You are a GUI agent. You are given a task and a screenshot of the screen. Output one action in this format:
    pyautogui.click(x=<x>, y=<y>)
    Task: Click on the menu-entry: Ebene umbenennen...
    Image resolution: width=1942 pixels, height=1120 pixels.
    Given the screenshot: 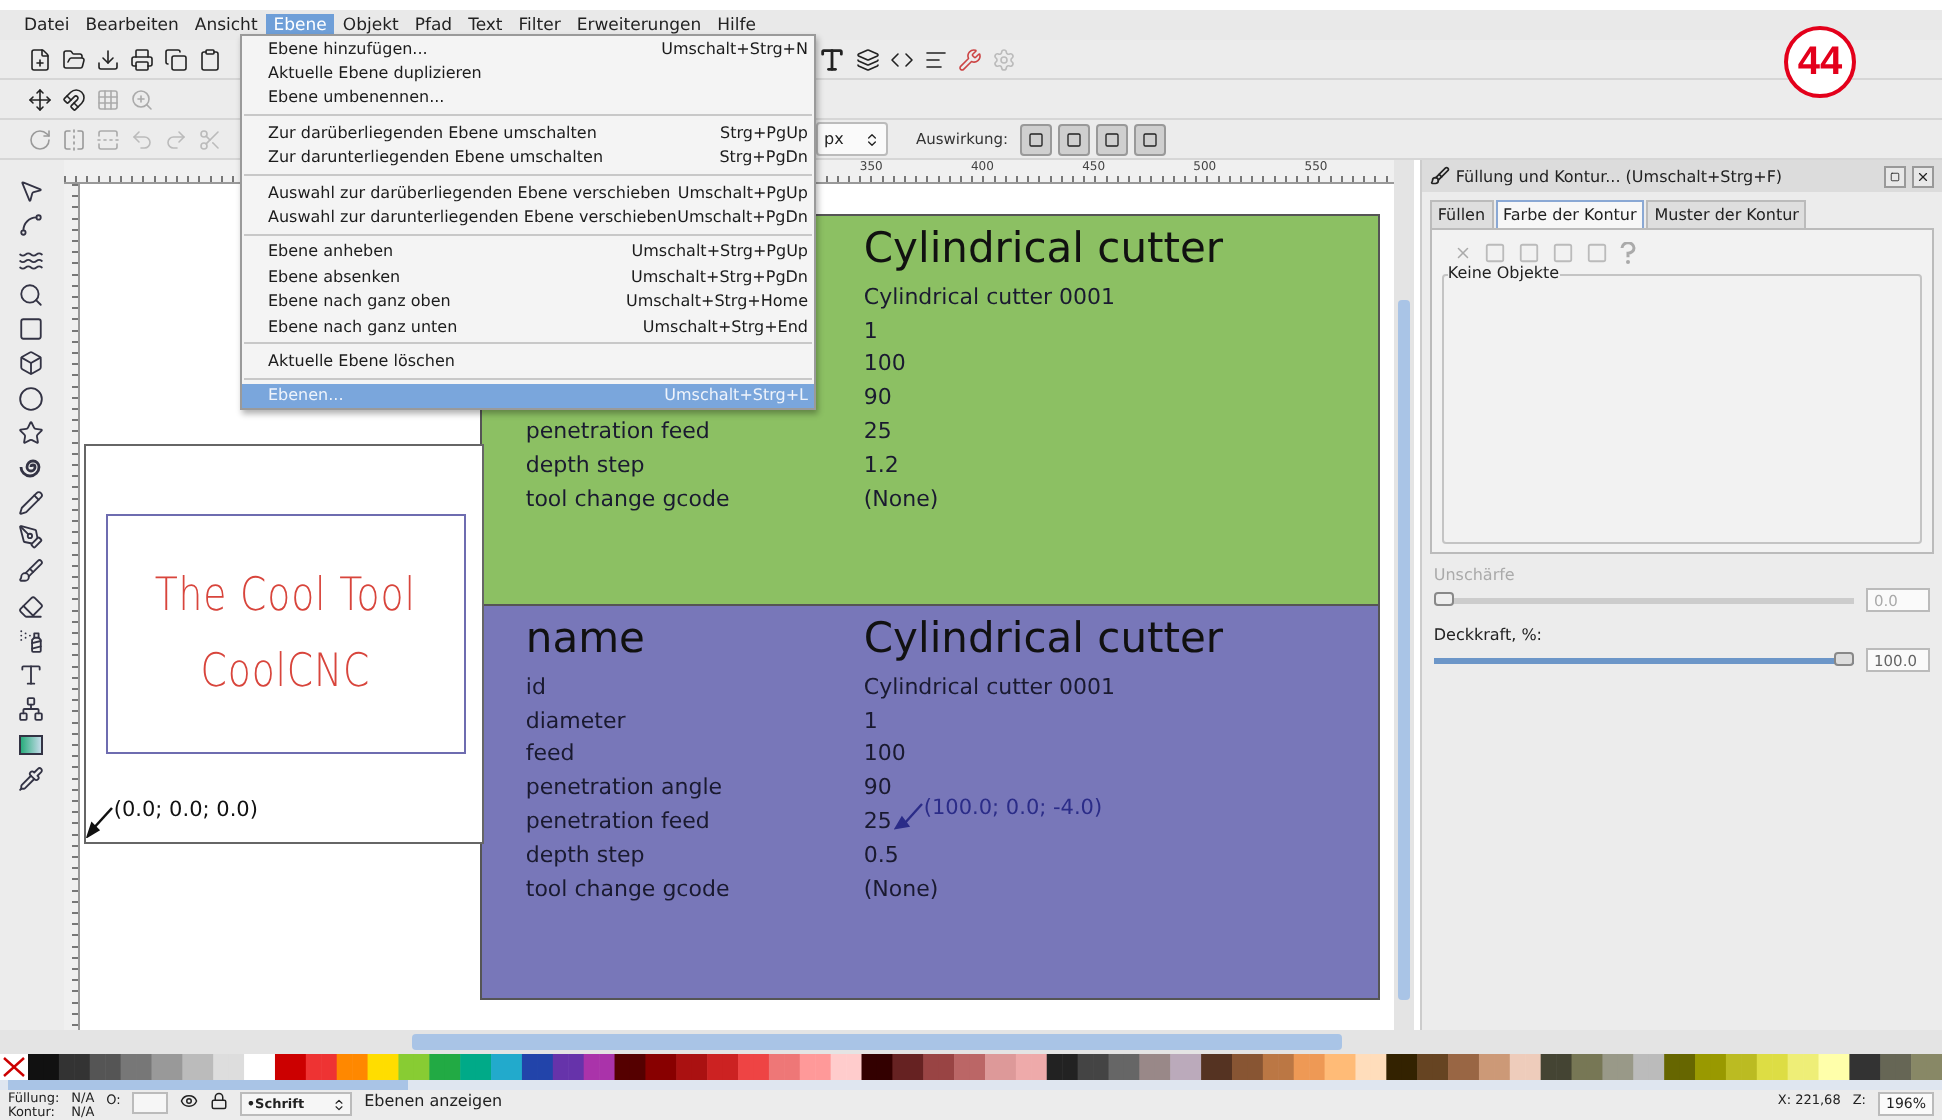 What is the action you would take?
    pyautogui.click(x=528, y=98)
    